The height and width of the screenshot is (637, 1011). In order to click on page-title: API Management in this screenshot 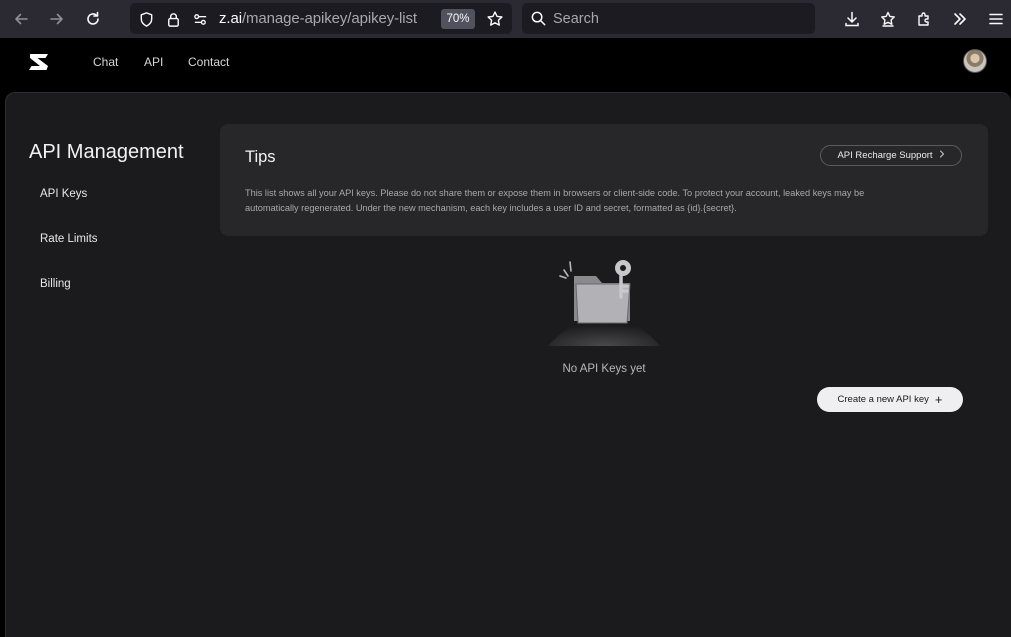, I will do `click(106, 152)`.